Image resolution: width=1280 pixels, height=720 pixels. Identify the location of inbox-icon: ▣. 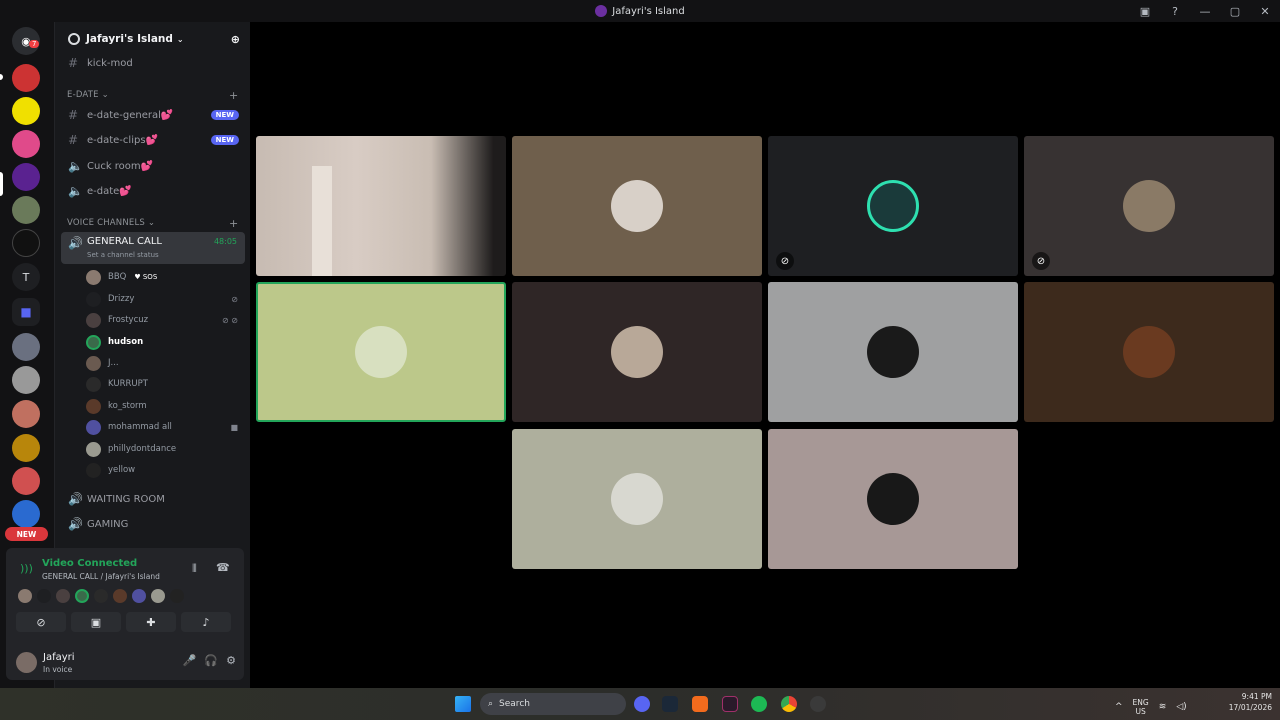
(1145, 11).